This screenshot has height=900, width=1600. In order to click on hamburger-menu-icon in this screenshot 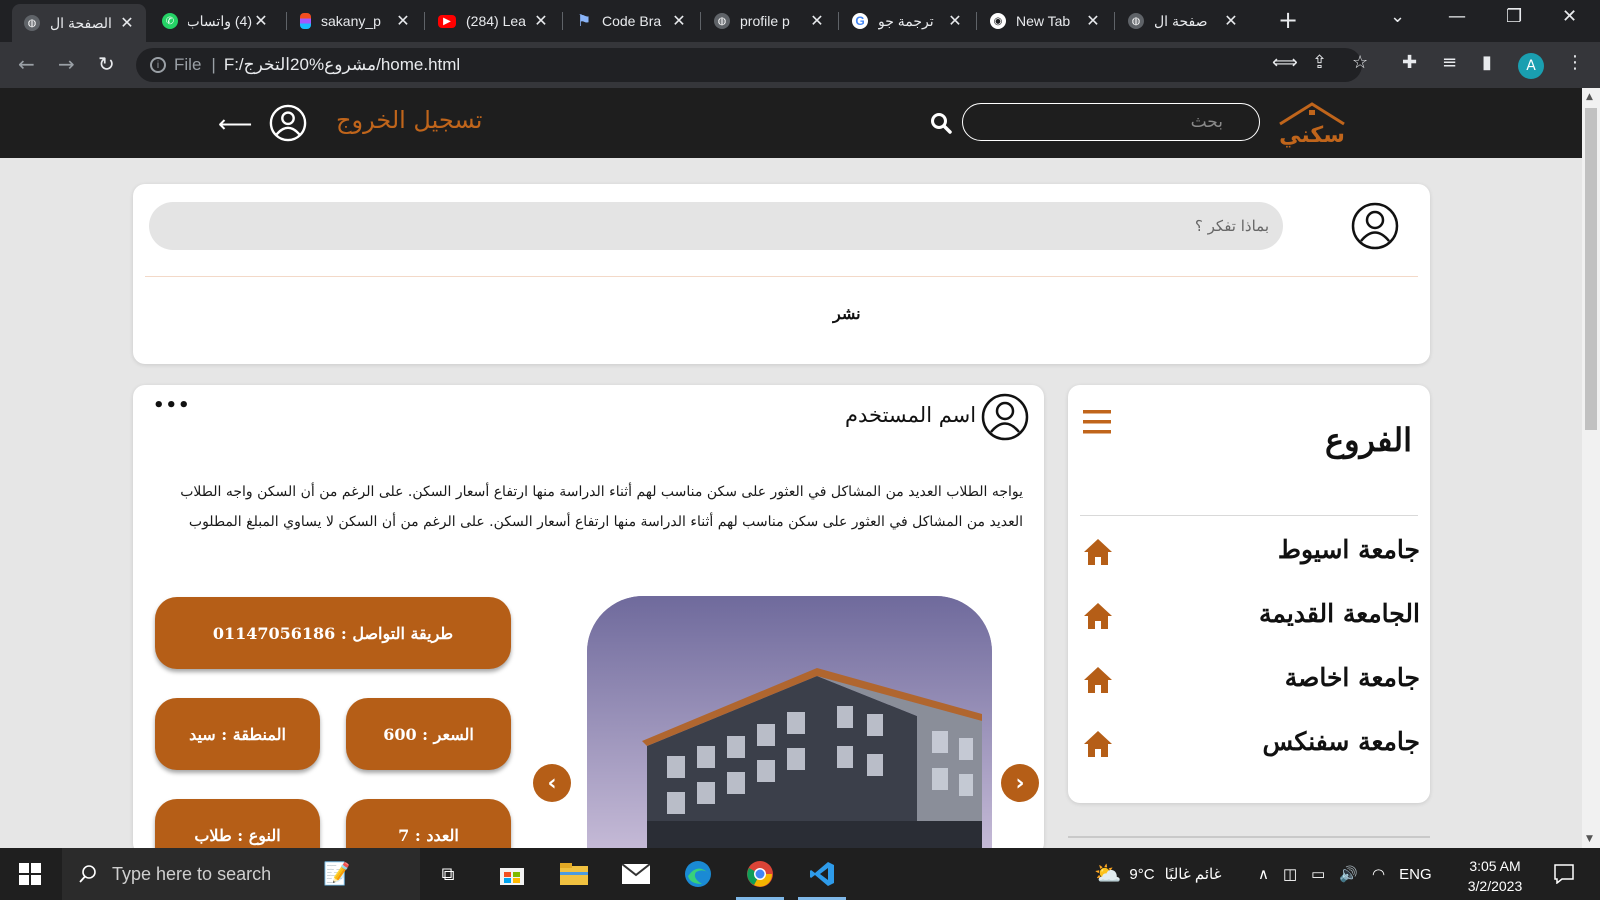, I will do `click(1098, 422)`.